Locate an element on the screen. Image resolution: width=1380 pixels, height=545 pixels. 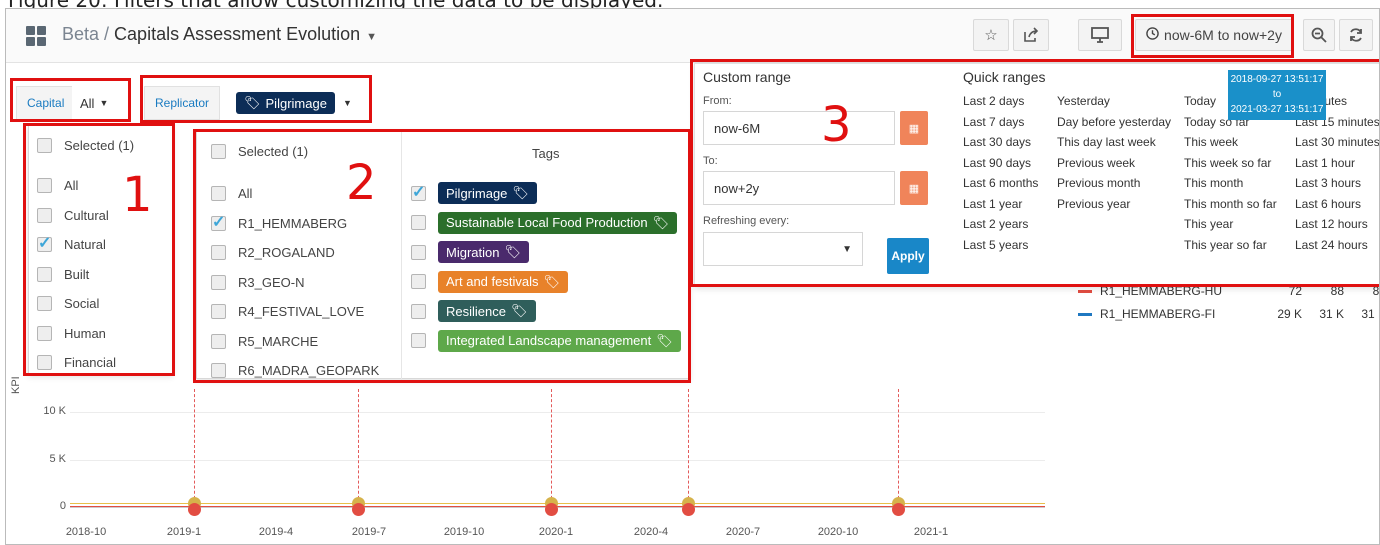
zoom-out-icon is located at coordinates (1319, 35).